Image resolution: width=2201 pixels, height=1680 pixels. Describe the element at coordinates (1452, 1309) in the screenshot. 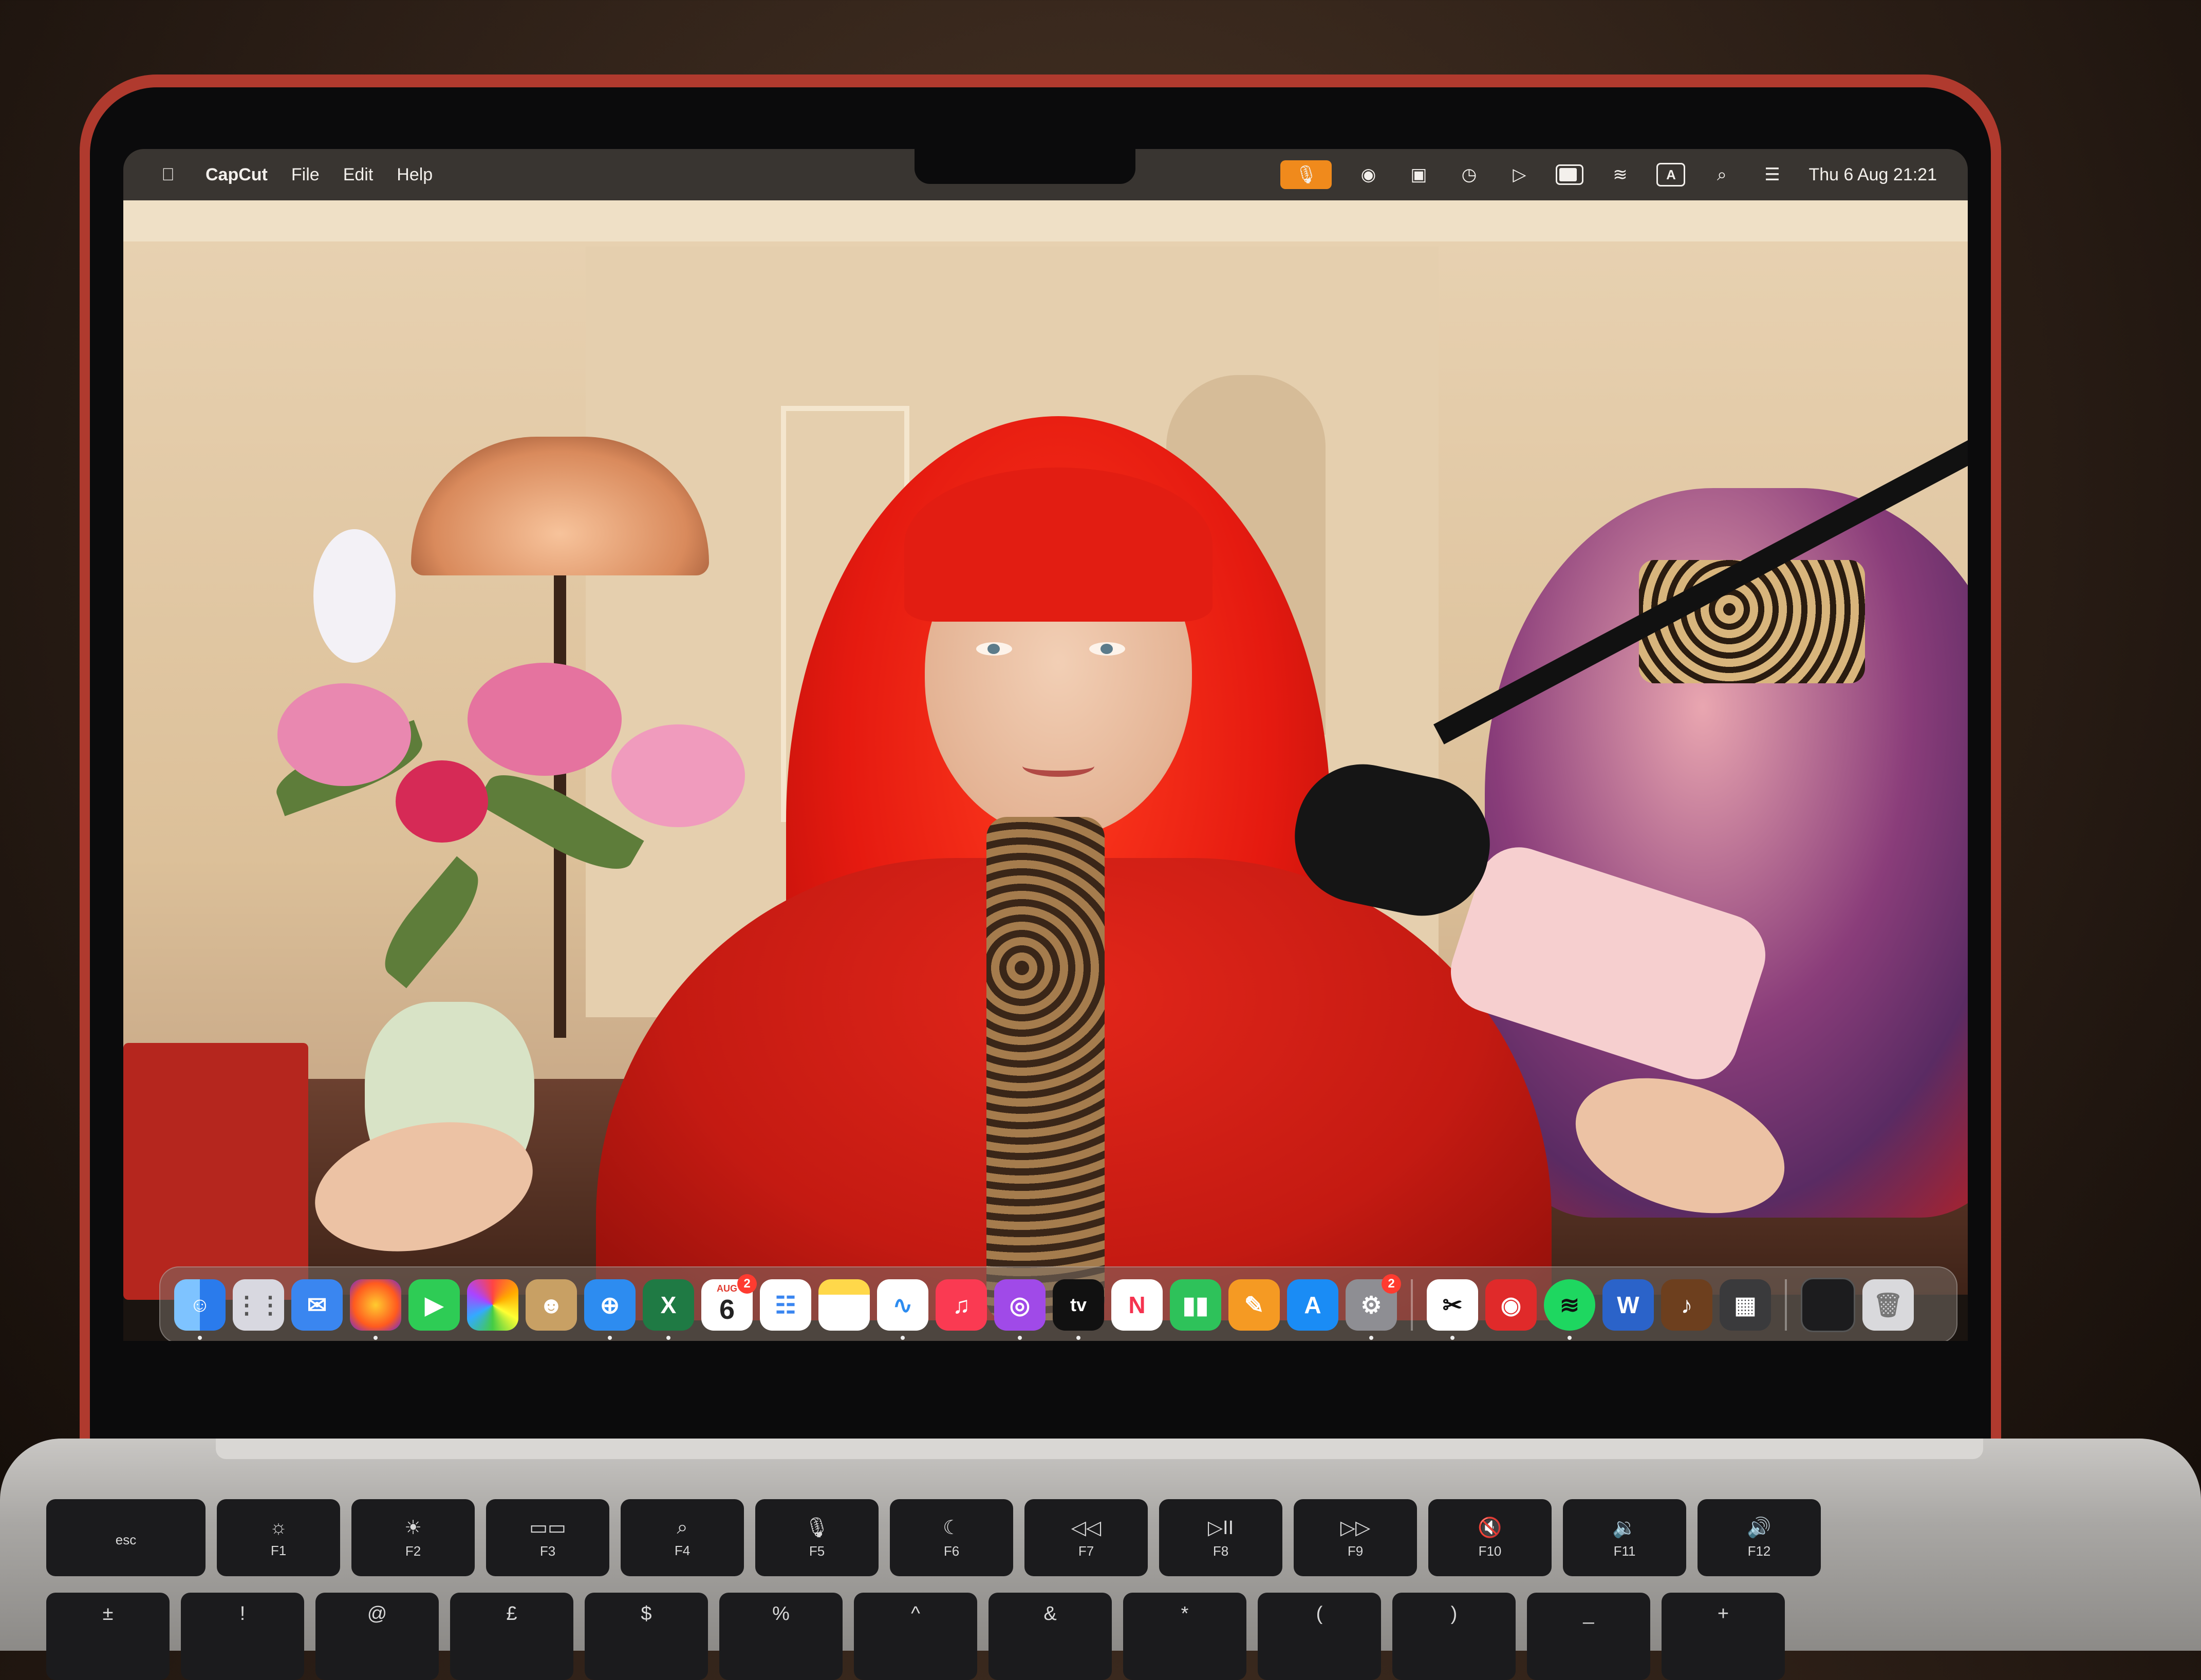

I see `capcut-icon: ✂` at that location.